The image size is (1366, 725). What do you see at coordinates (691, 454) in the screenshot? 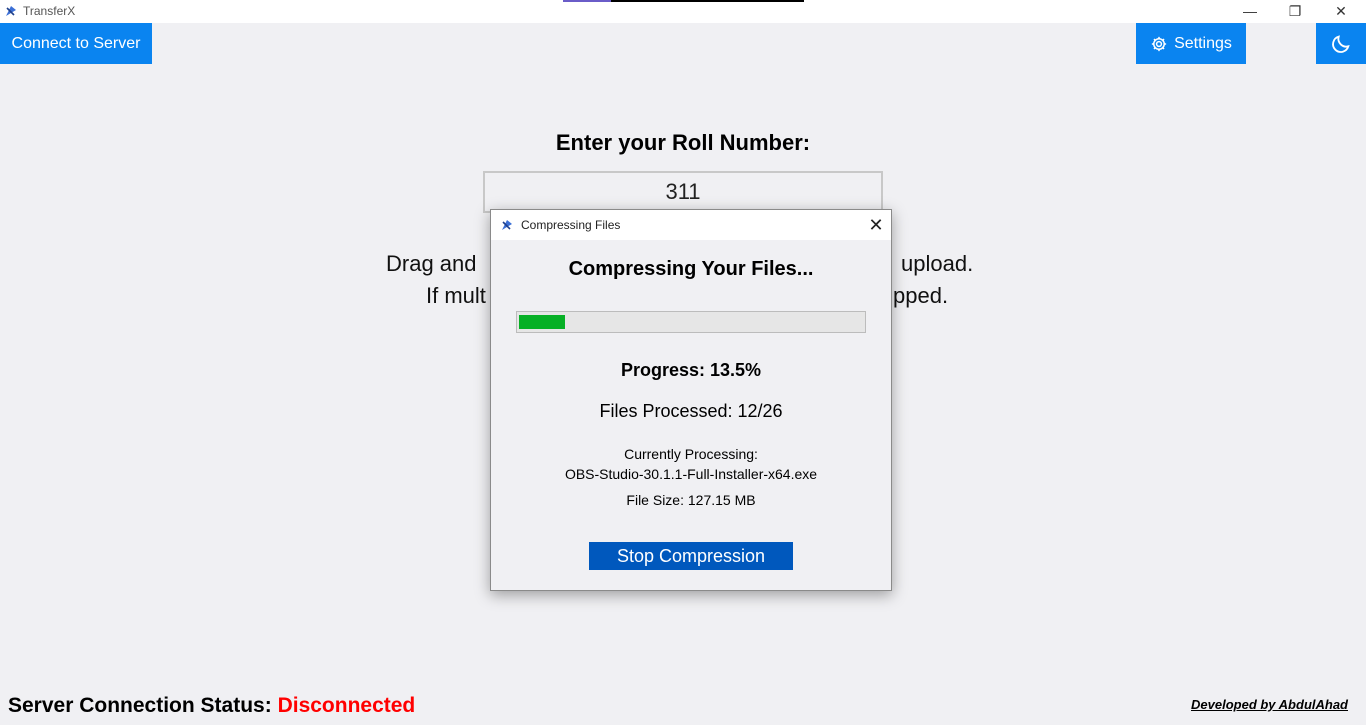
I see `currently-processing-label: Currently Processing:` at bounding box center [691, 454].